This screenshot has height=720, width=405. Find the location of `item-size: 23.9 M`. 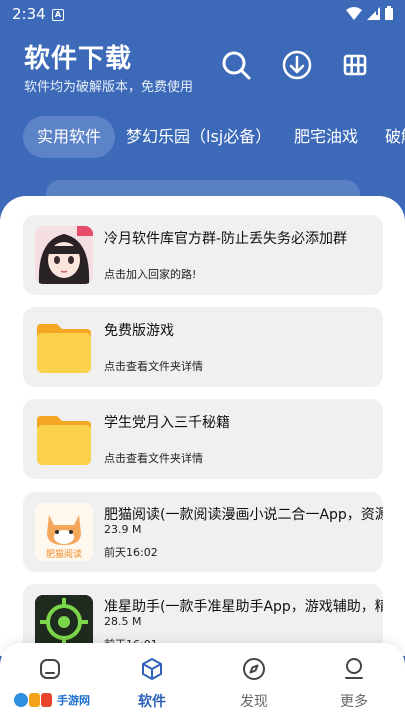

item-size: 23.9 M is located at coordinates (123, 529).